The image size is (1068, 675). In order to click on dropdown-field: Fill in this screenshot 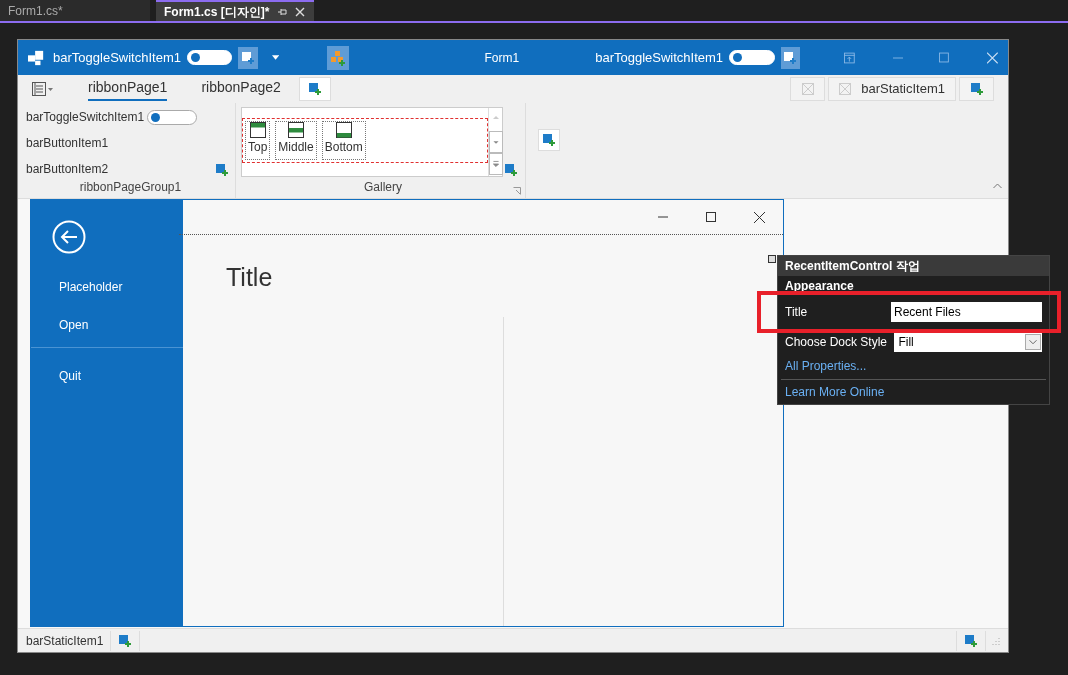, I will do `click(968, 342)`.